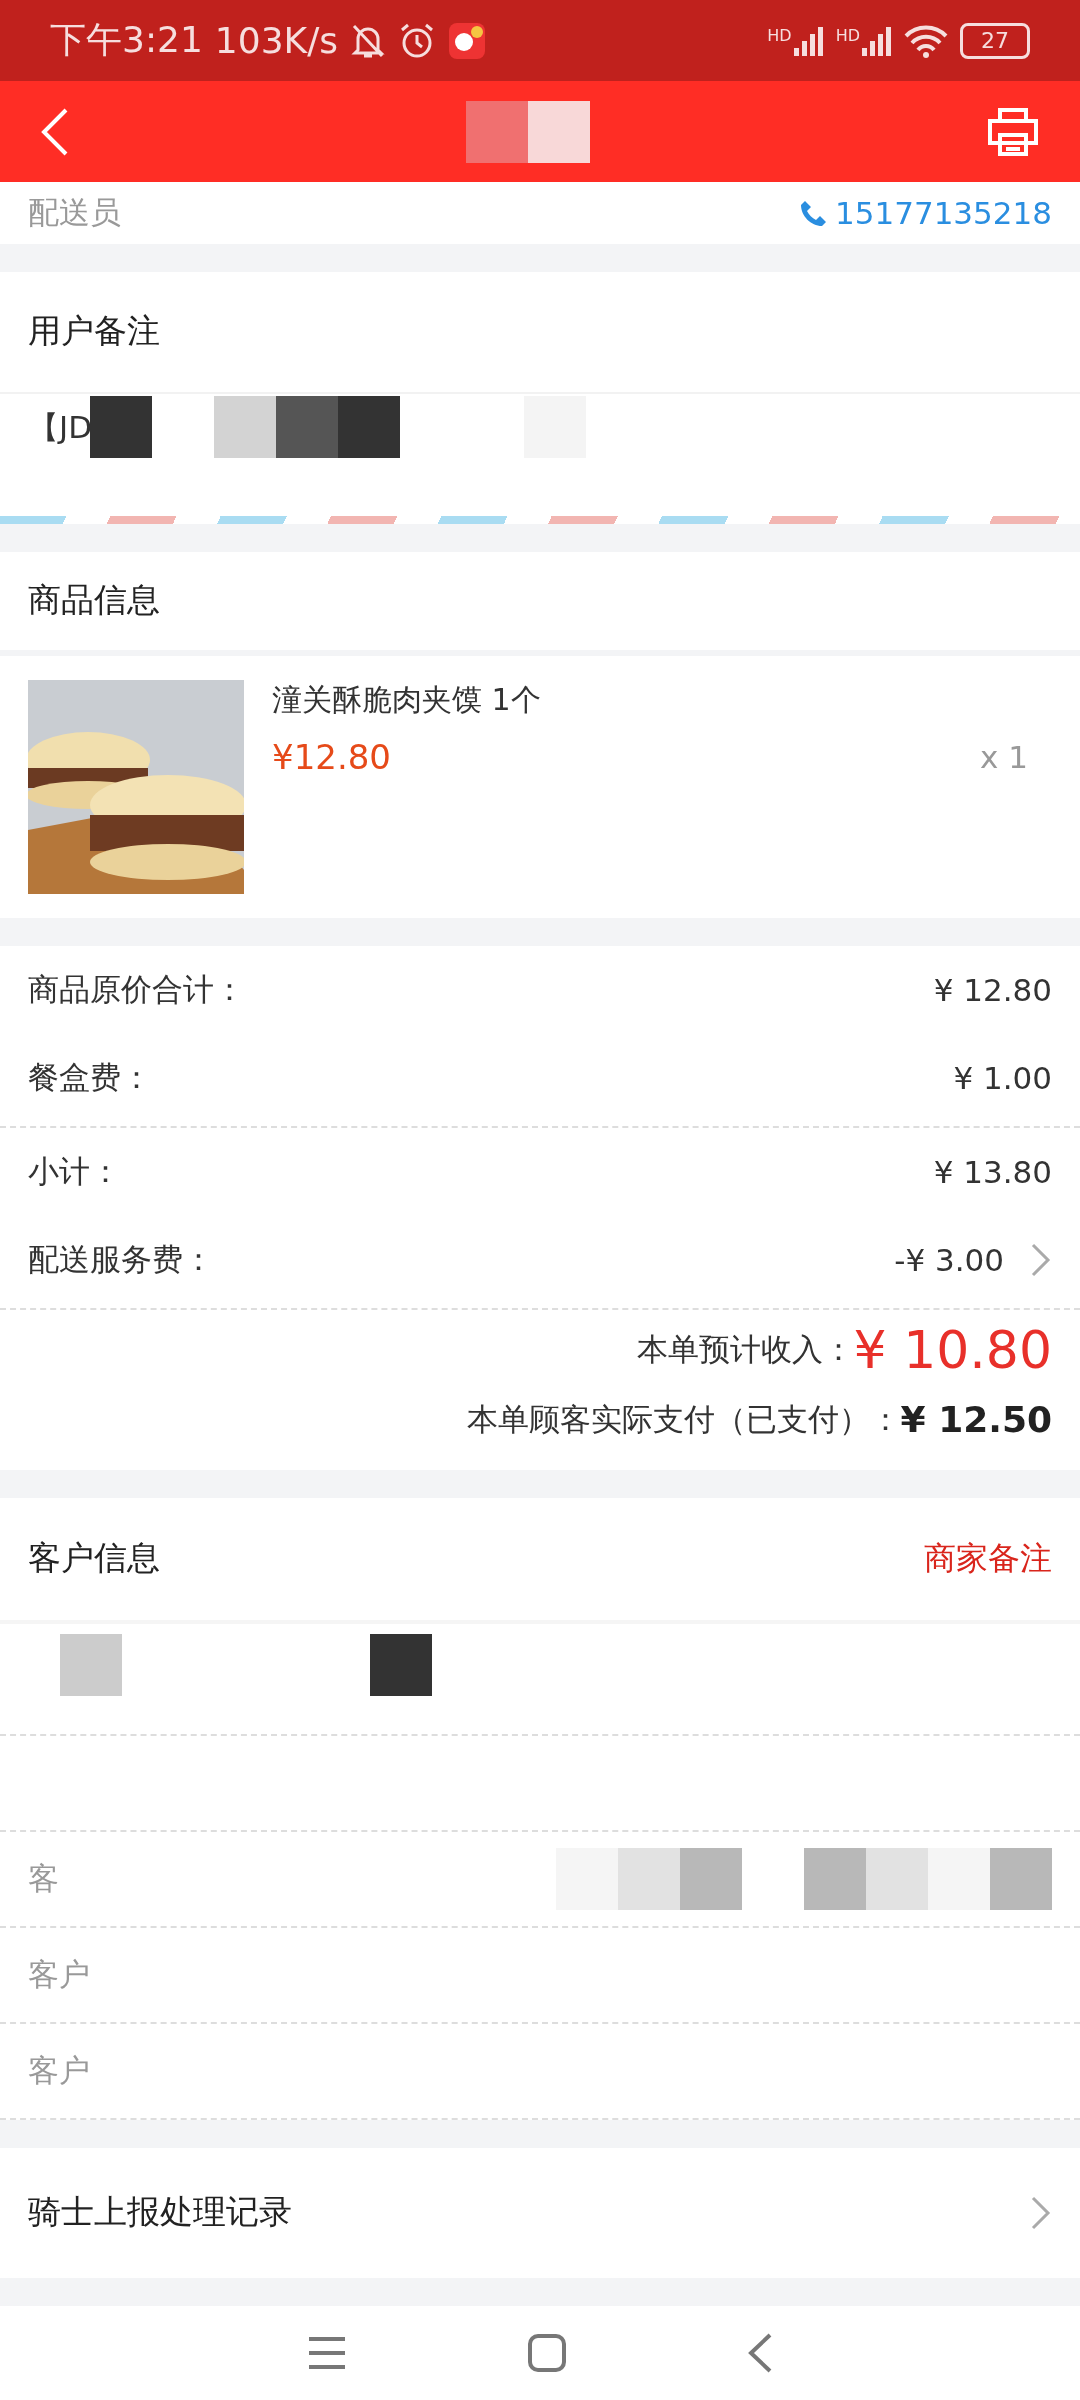  What do you see at coordinates (126, 40) in the screenshot?
I see `status-time: 下午3:21` at bounding box center [126, 40].